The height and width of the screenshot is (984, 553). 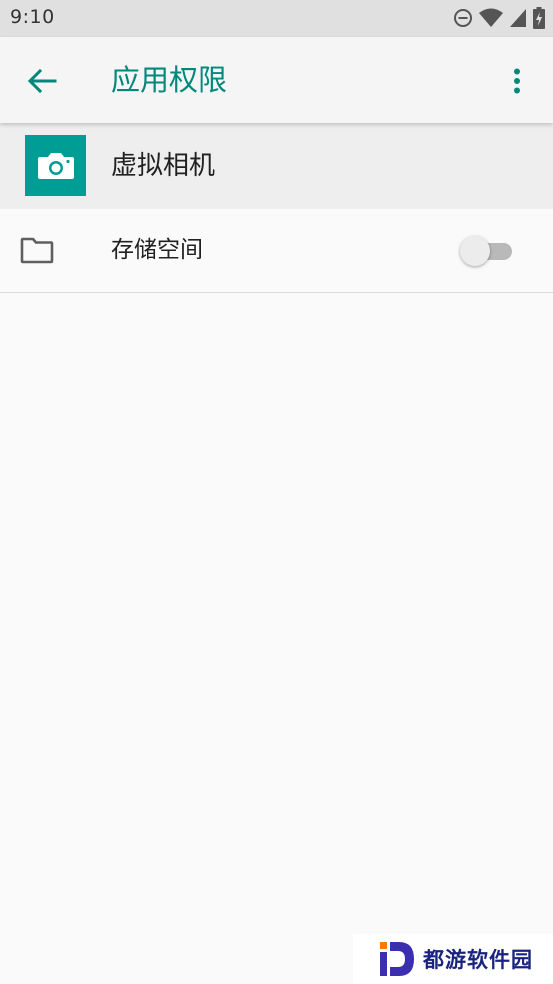 What do you see at coordinates (397, 959) in the screenshot?
I see `watermark-logo-icon` at bounding box center [397, 959].